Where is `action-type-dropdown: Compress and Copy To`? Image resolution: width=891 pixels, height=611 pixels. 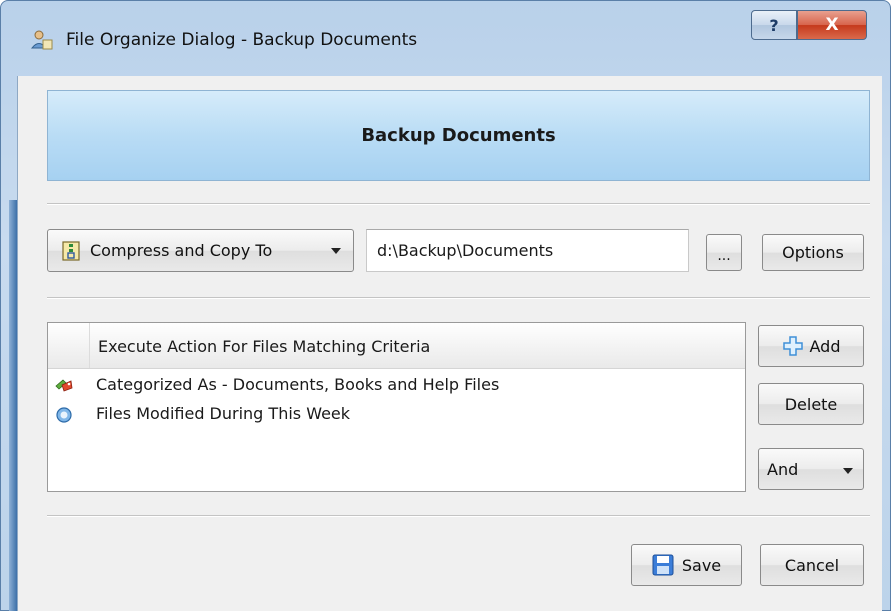
action-type-dropdown: Compress and Copy To is located at coordinates (200, 250).